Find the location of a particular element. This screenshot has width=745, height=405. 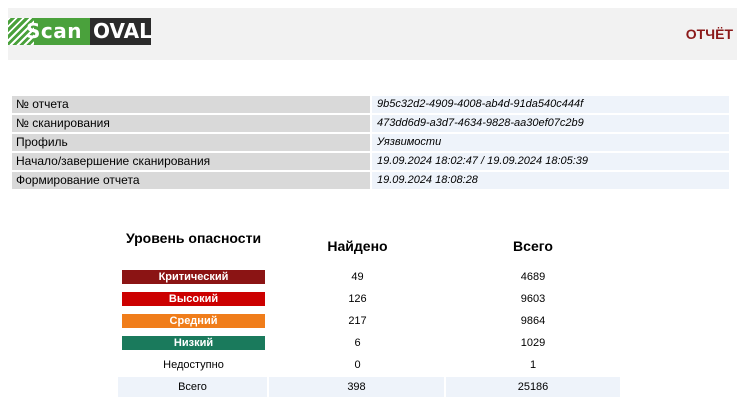

meta-label: Профиль is located at coordinates (191, 142).